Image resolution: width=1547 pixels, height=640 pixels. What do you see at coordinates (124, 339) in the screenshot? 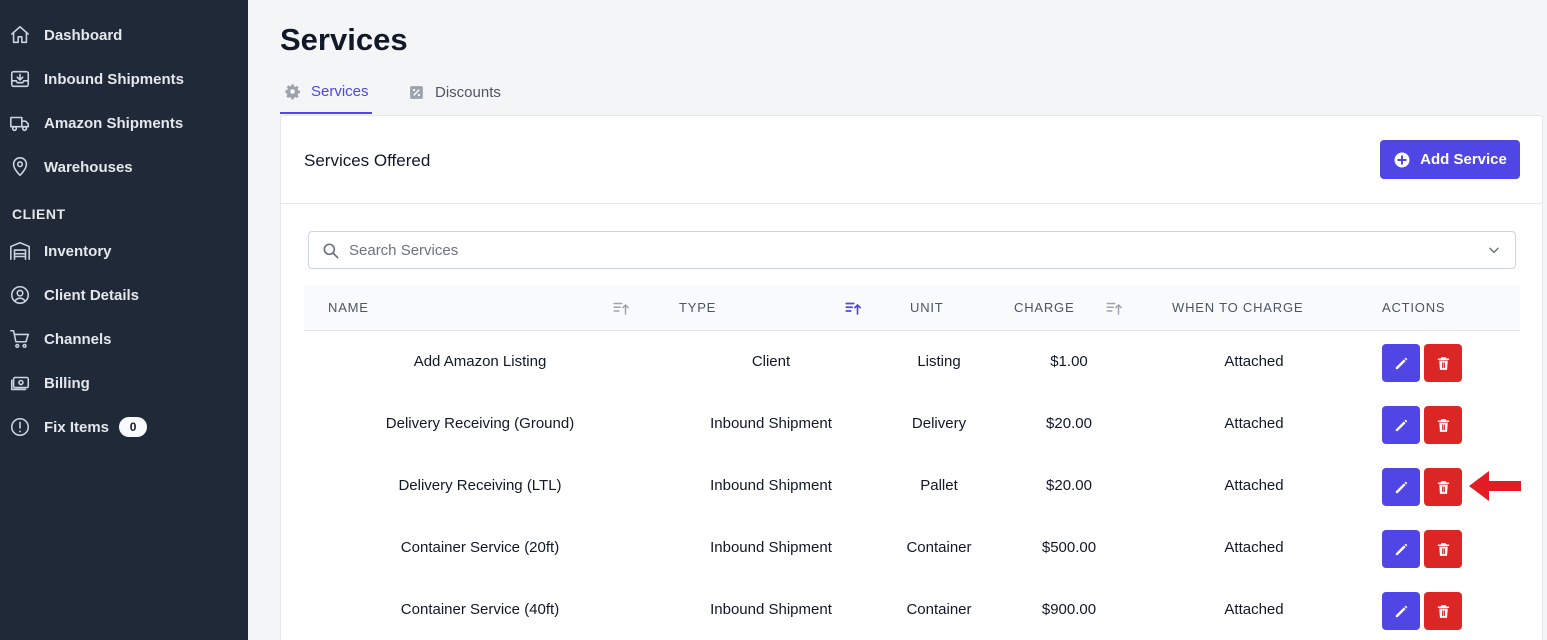
I see `sidebar-item-channels: Channels` at bounding box center [124, 339].